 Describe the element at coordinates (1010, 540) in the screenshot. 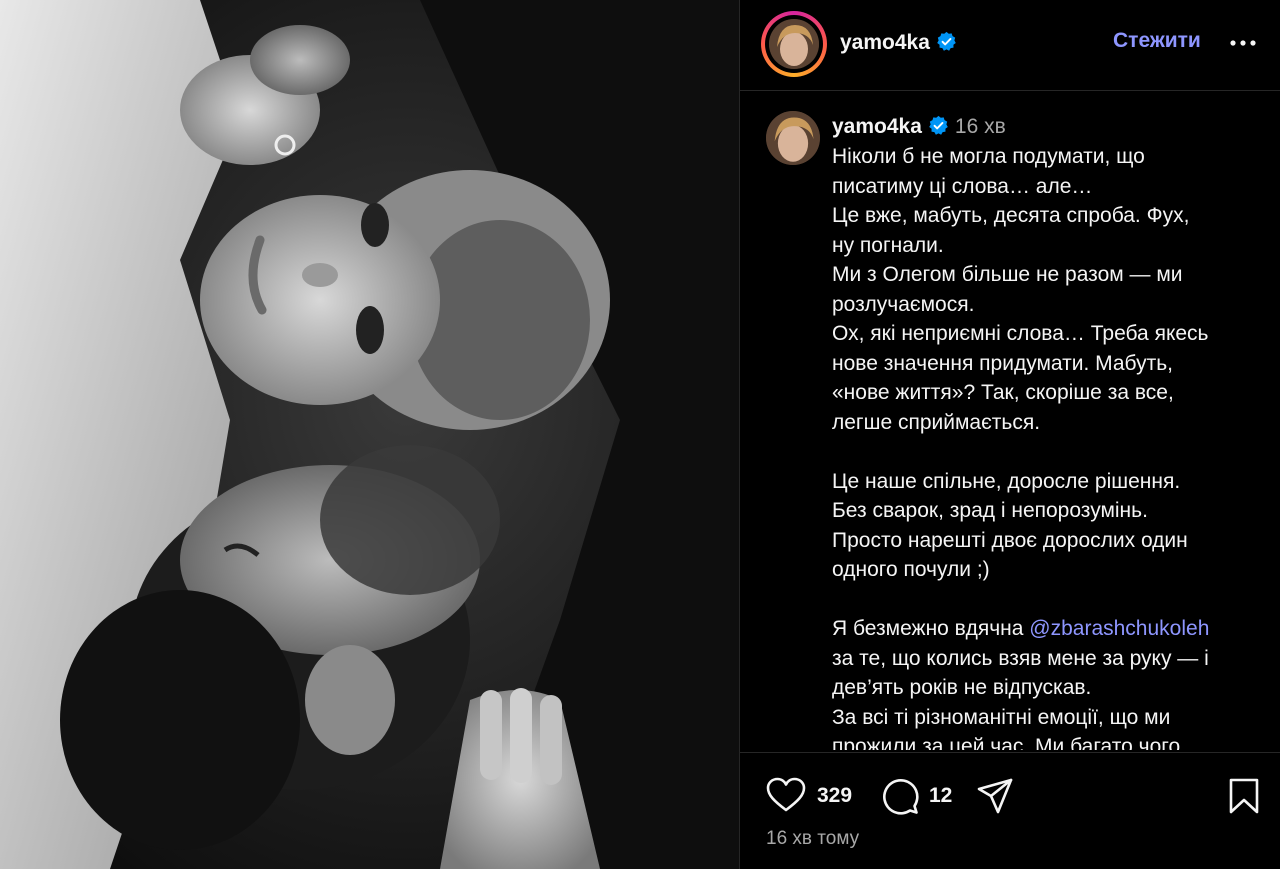

I see `caption-line: Просто нарешті двоє дорослих один` at that location.